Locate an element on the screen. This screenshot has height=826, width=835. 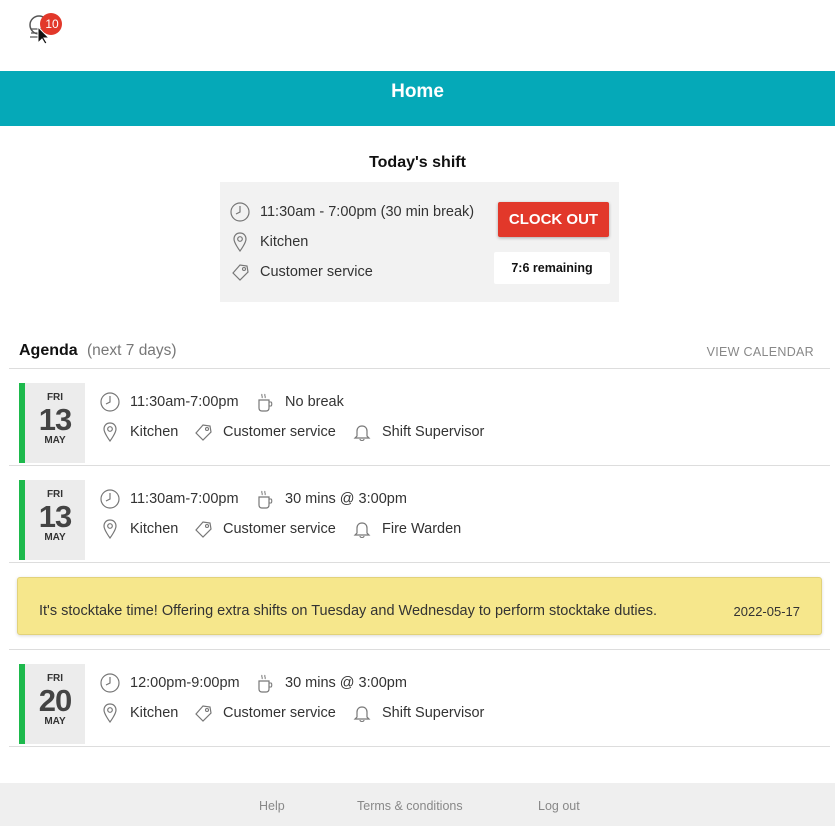
page-title: Home is located at coordinates (417, 91).